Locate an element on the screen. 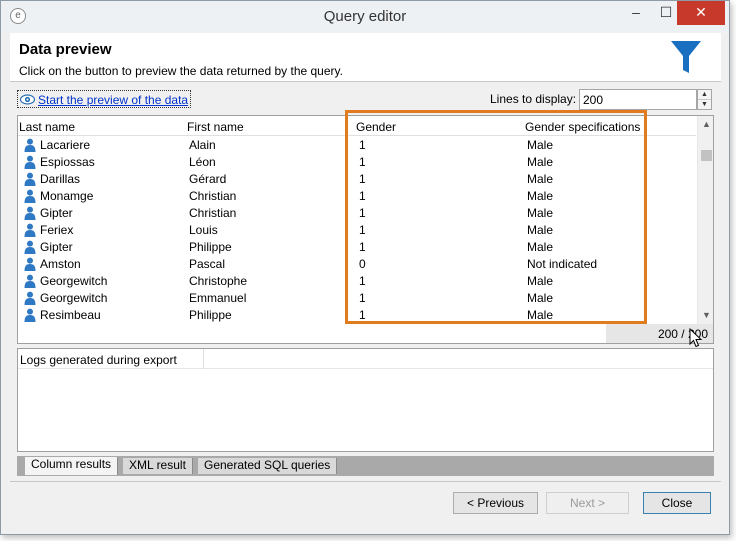 This screenshot has height=541, width=736. cell-last-name: Lacariere is located at coordinates (65, 145).